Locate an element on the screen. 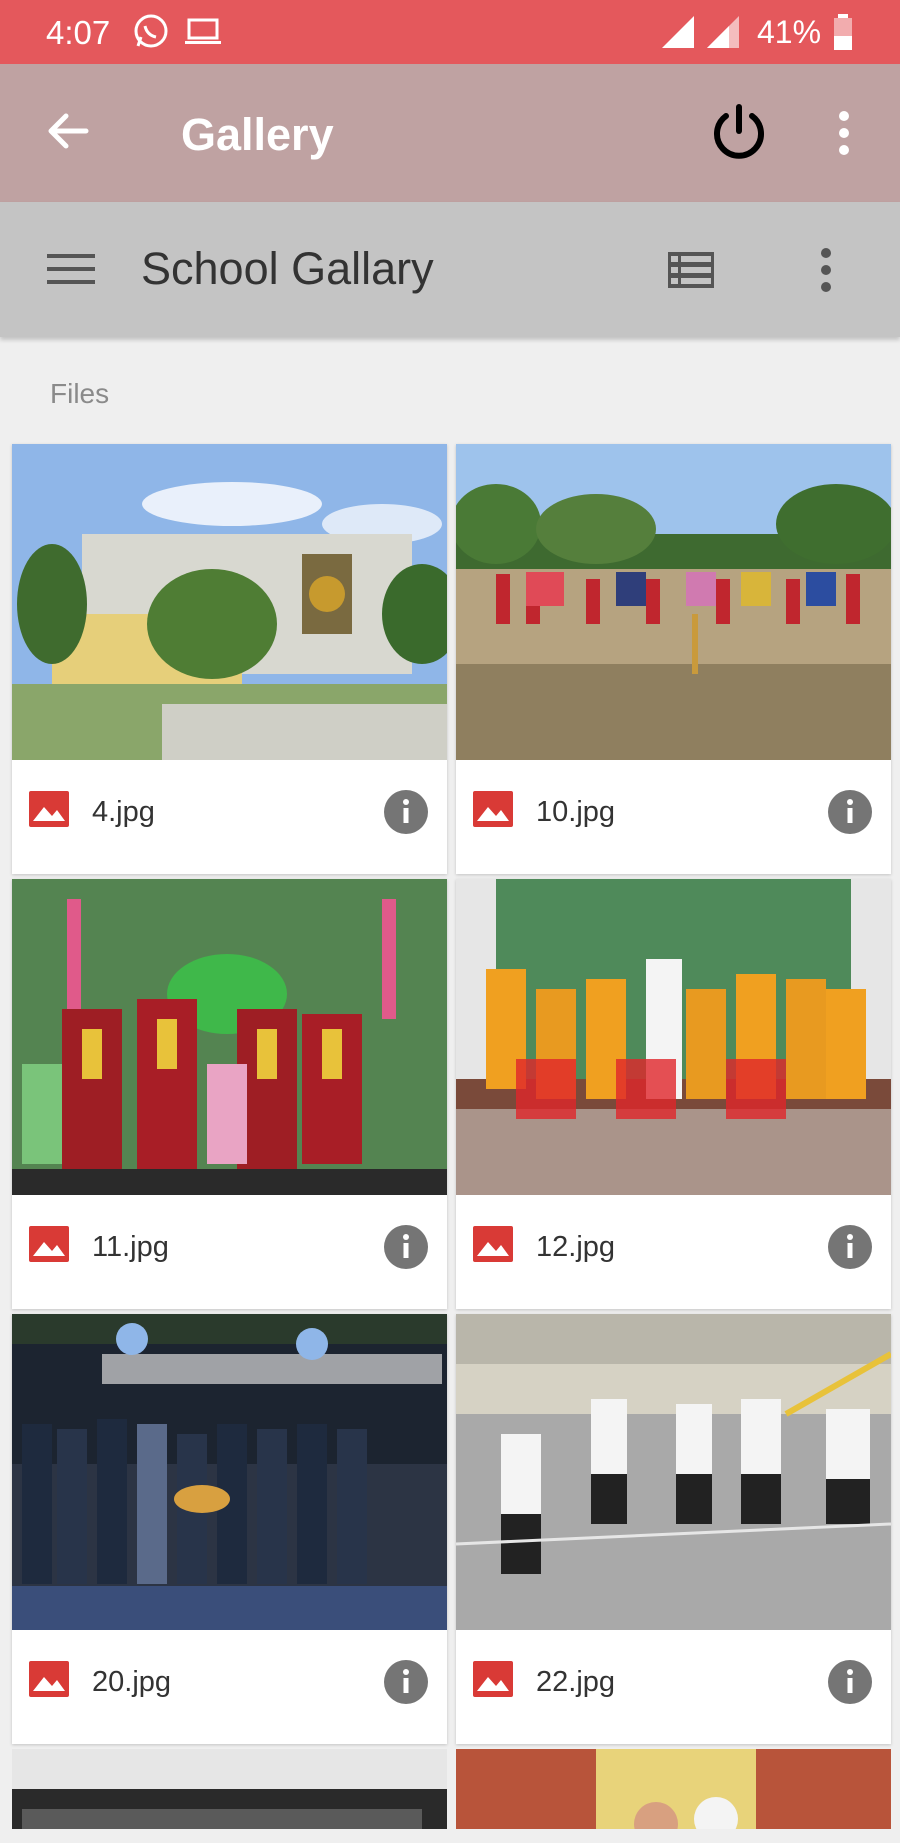 The height and width of the screenshot is (1843, 900). battery-icon is located at coordinates (843, 34).